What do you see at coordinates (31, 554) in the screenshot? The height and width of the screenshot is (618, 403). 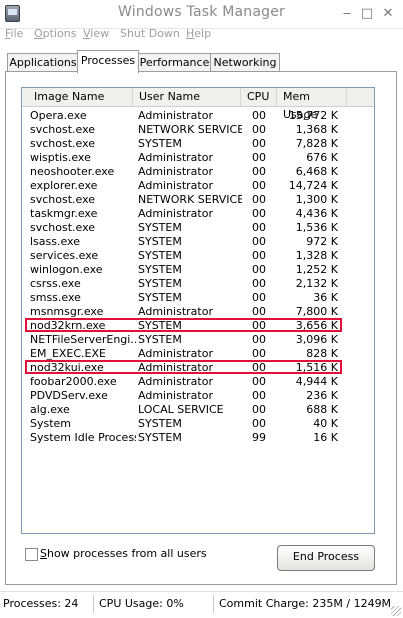 I see `show-all-processes-checkbox` at bounding box center [31, 554].